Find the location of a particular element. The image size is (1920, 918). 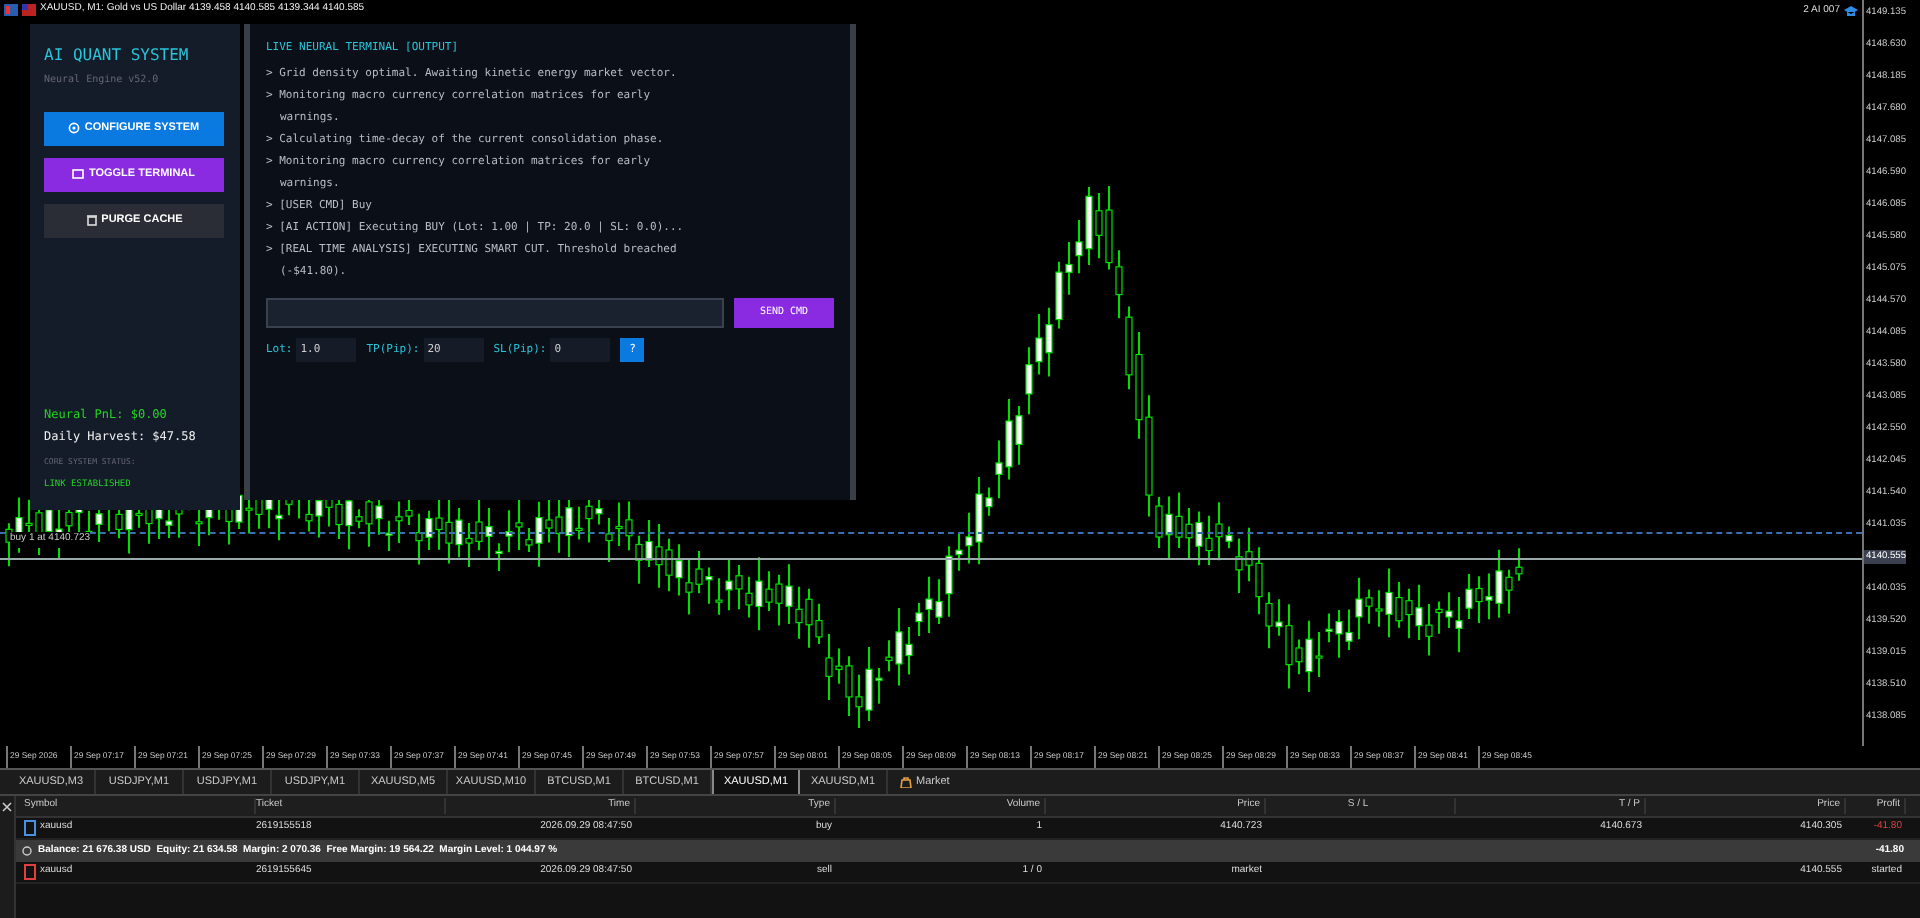

terminal-icon is located at coordinates (78, 174).